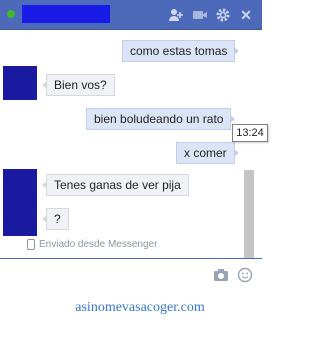 The height and width of the screenshot is (353, 320). What do you see at coordinates (161, 119) in the screenshot?
I see `message-outgoing: bien boludeando un rato` at bounding box center [161, 119].